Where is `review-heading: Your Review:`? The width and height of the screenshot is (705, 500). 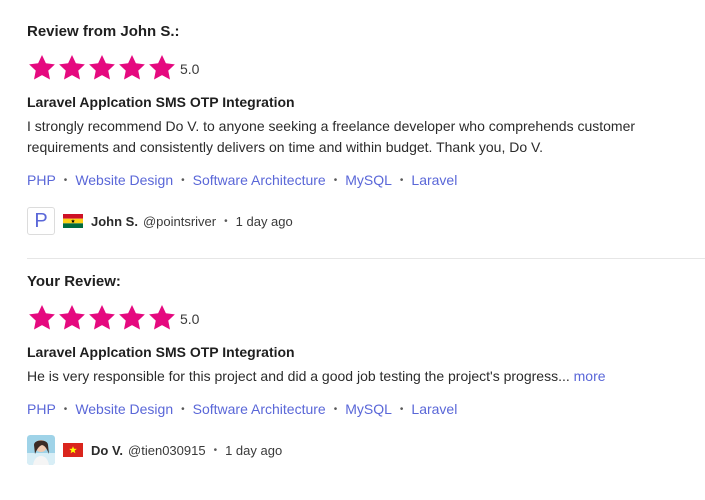 review-heading: Your Review: is located at coordinates (74, 281).